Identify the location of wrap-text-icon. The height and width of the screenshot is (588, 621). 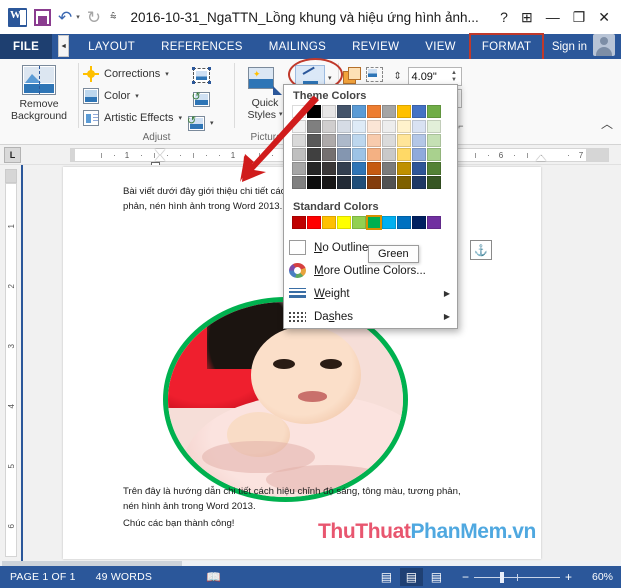
(374, 74).